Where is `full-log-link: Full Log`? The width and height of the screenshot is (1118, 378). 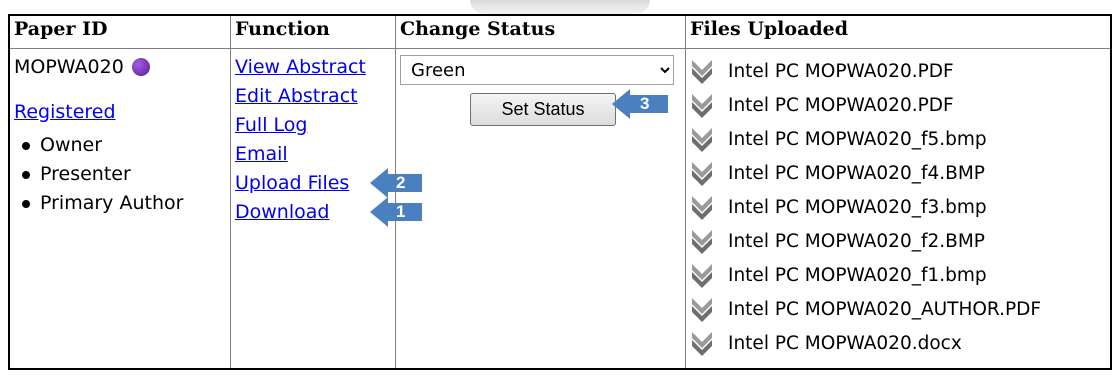 full-log-link: Full Log is located at coordinates (313, 125).